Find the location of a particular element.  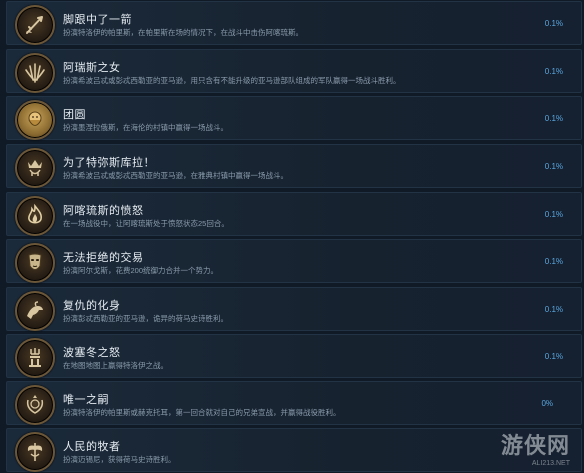

achievement-title: 阿喀琉斯的愤怒 is located at coordinates (103, 211).